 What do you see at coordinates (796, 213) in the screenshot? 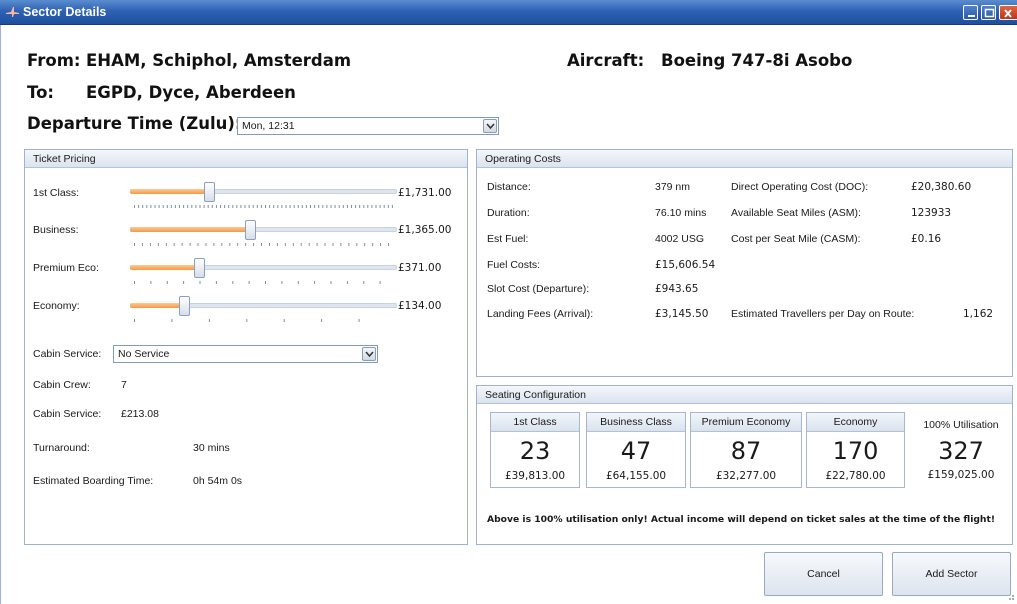
I see `asm-label: Available Seat Miles (ASM):` at bounding box center [796, 213].